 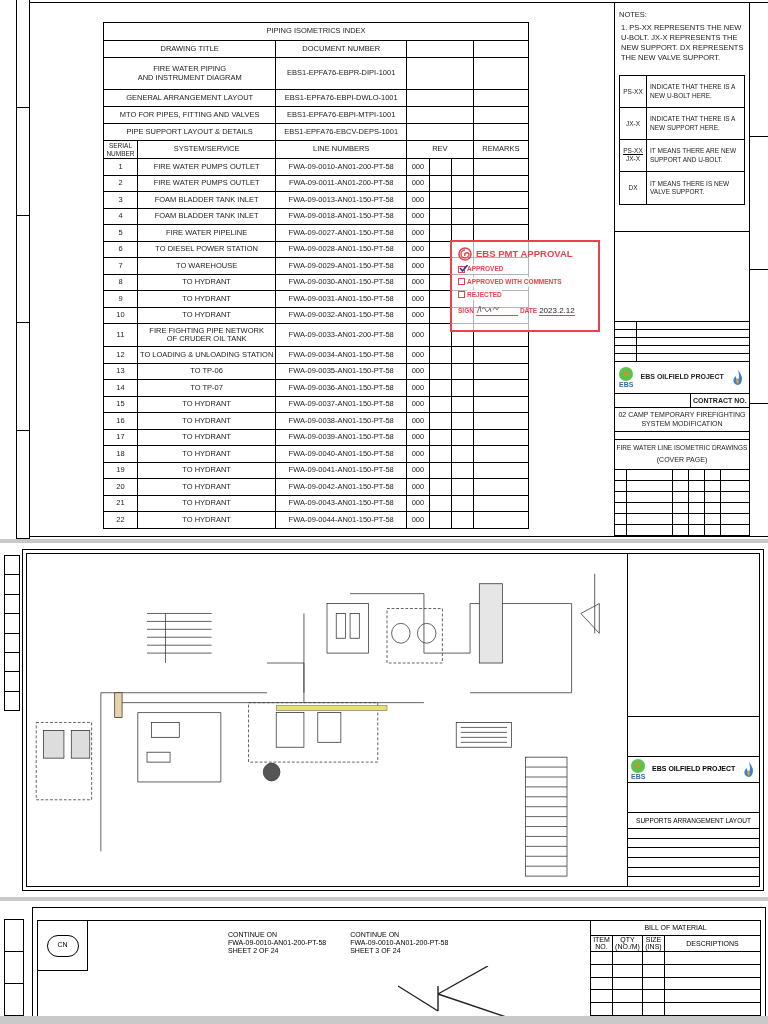 What do you see at coordinates (557, 311) in the screenshot?
I see `stamp-date: 2023.2.12` at bounding box center [557, 311].